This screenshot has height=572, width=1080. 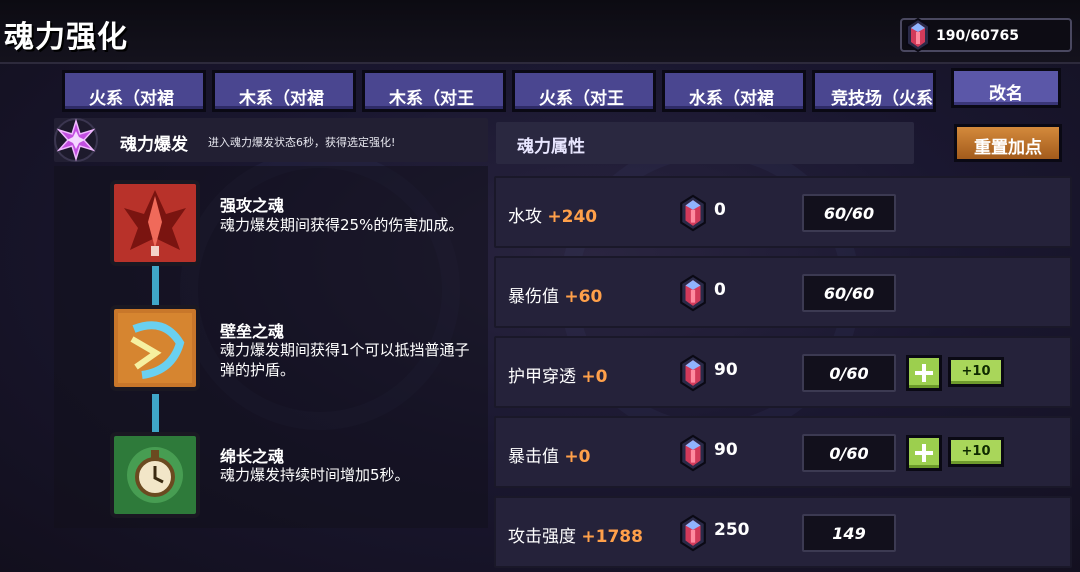 I want to click on soul-burst-title: 魂力爆发, so click(x=154, y=145).